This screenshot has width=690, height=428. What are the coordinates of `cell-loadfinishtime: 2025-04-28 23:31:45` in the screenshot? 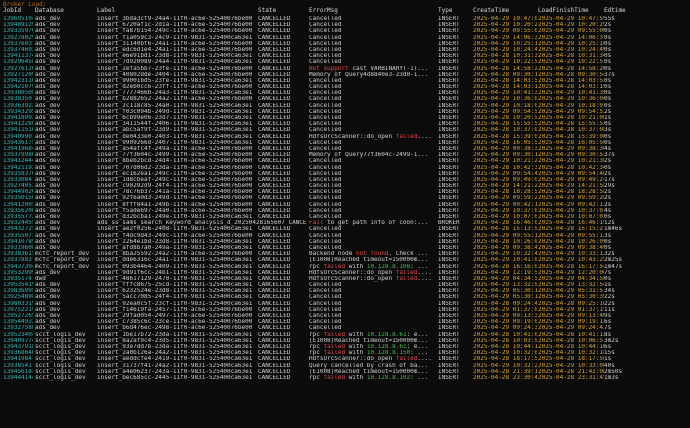 It's located at (571, 377).